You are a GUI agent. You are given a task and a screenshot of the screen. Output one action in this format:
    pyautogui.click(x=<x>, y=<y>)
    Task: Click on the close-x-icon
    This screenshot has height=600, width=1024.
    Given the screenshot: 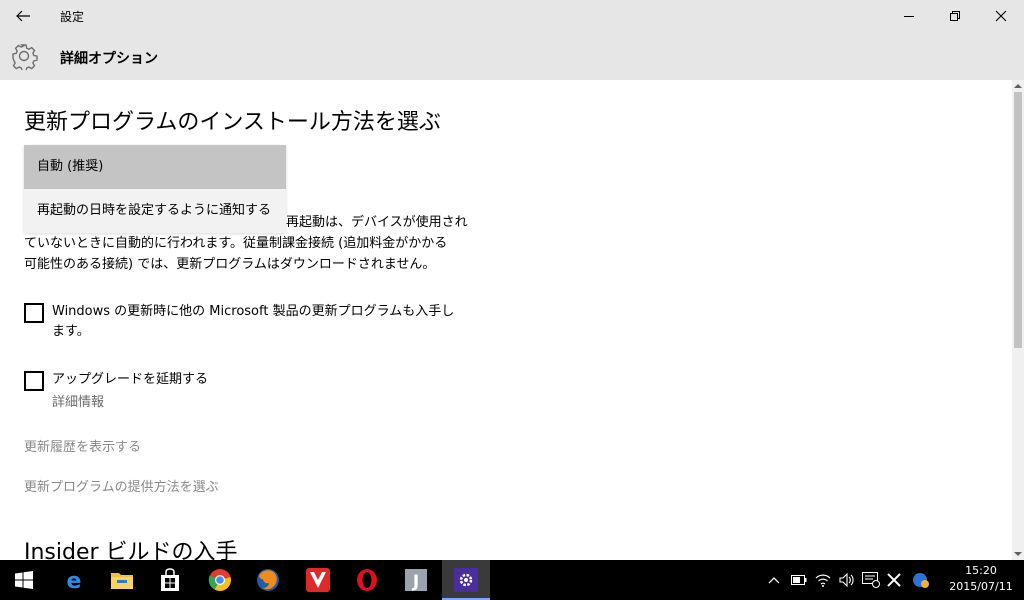 What is the action you would take?
    pyautogui.click(x=894, y=580)
    